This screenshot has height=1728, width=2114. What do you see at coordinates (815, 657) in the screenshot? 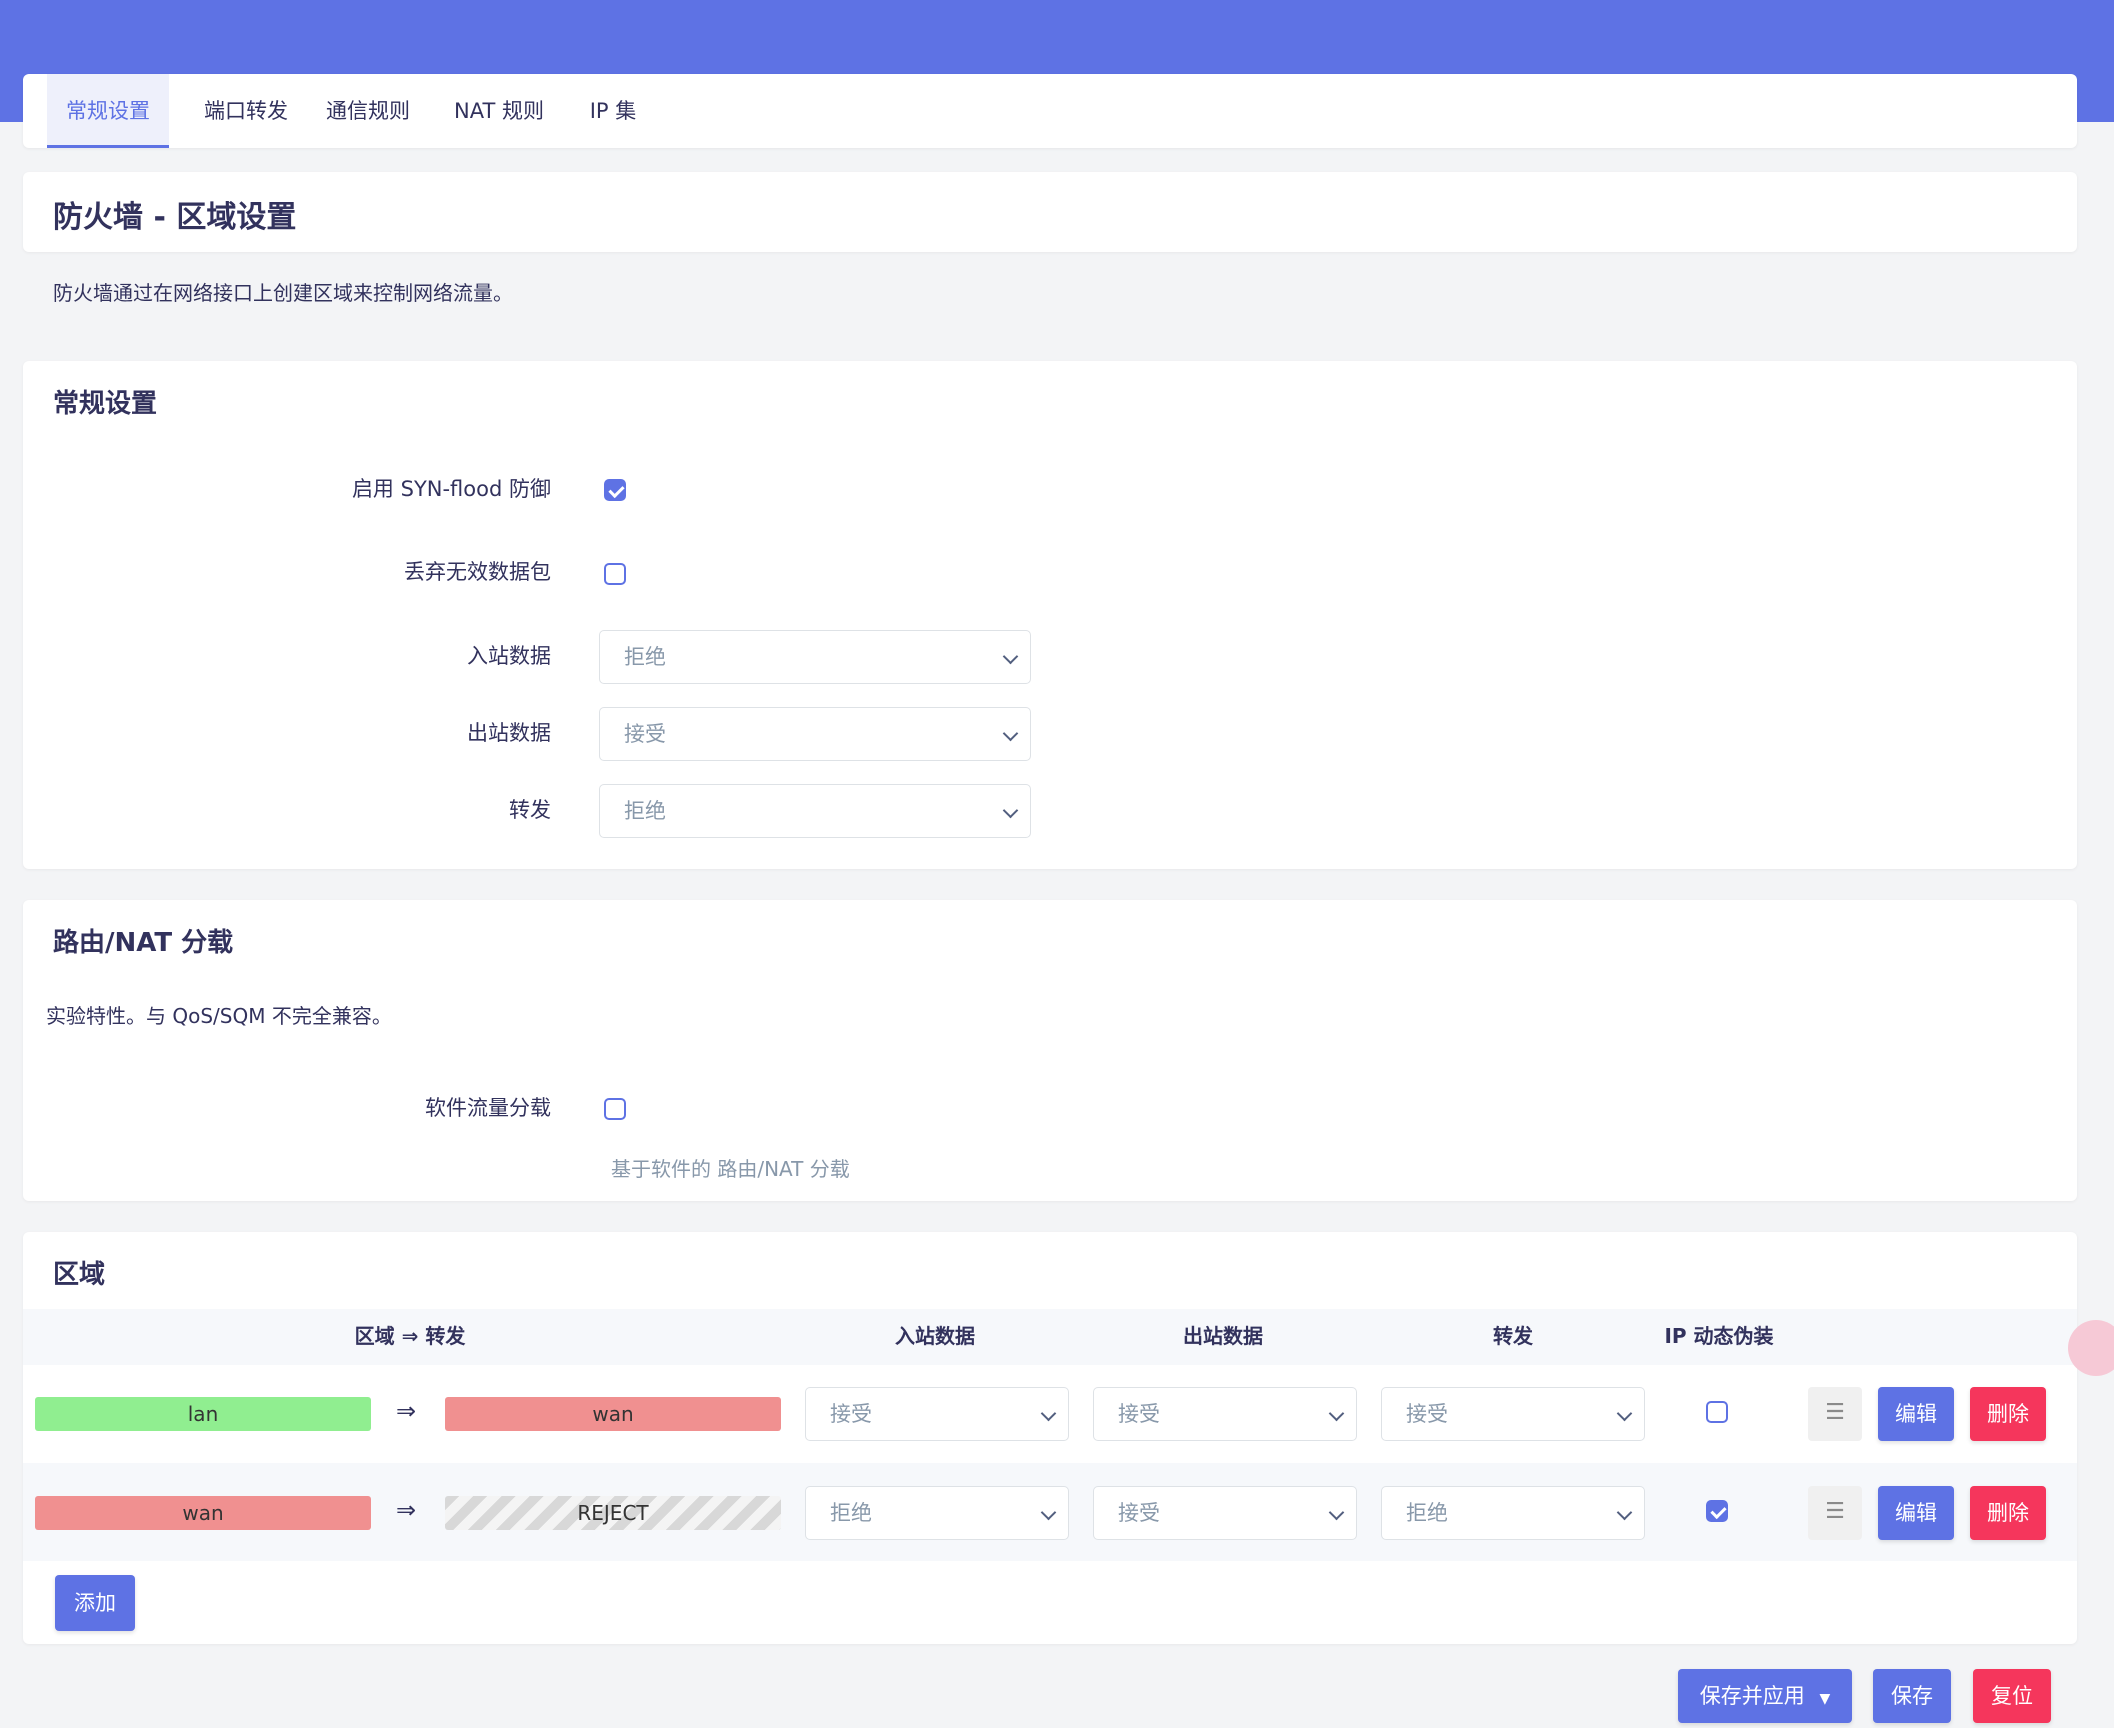
I see `input-policy-select: 拒绝` at bounding box center [815, 657].